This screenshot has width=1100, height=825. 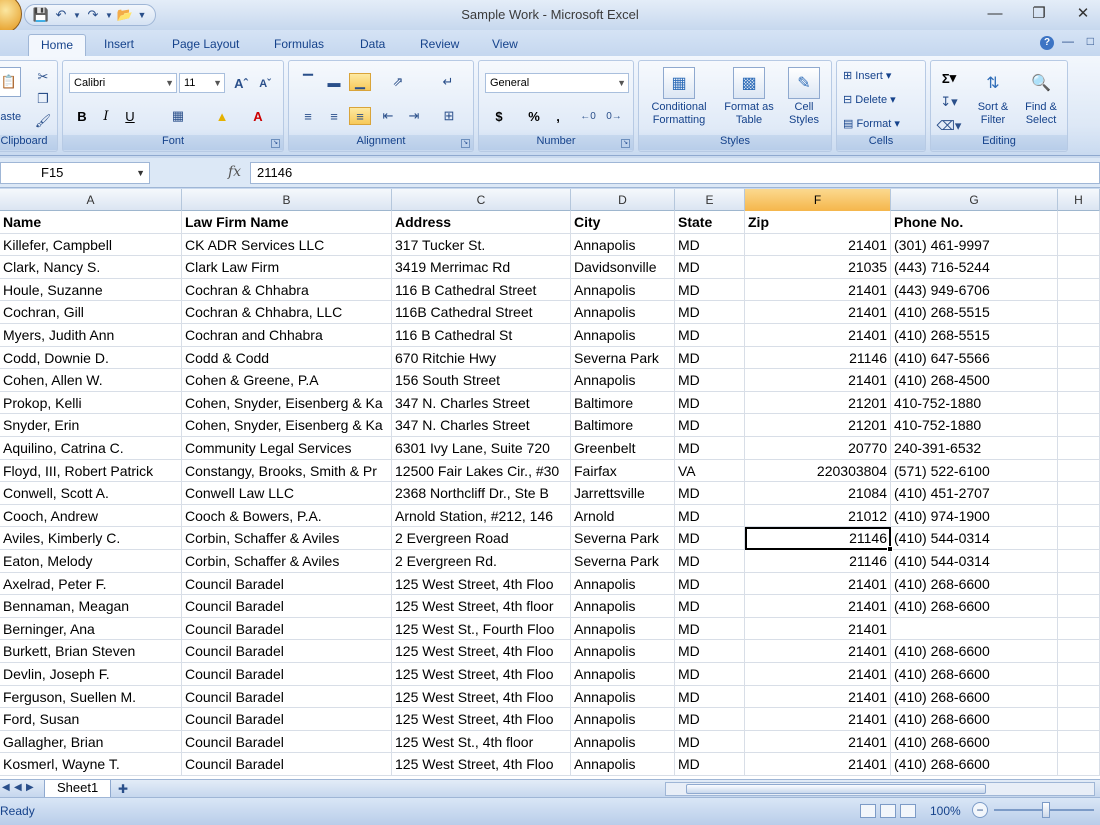 What do you see at coordinates (974, 516) in the screenshot?
I see `table-cell: (410) 974-1900` at bounding box center [974, 516].